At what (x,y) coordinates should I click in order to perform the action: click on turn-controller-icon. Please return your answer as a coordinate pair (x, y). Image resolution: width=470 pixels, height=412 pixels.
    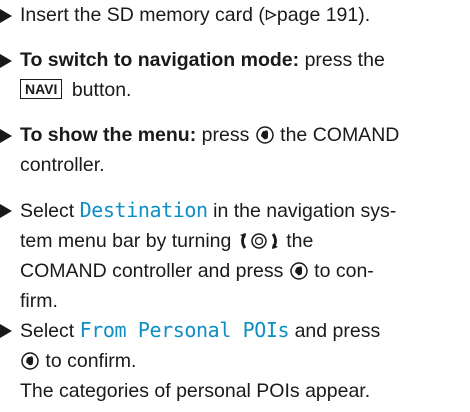
    Looking at the image, I should click on (259, 241).